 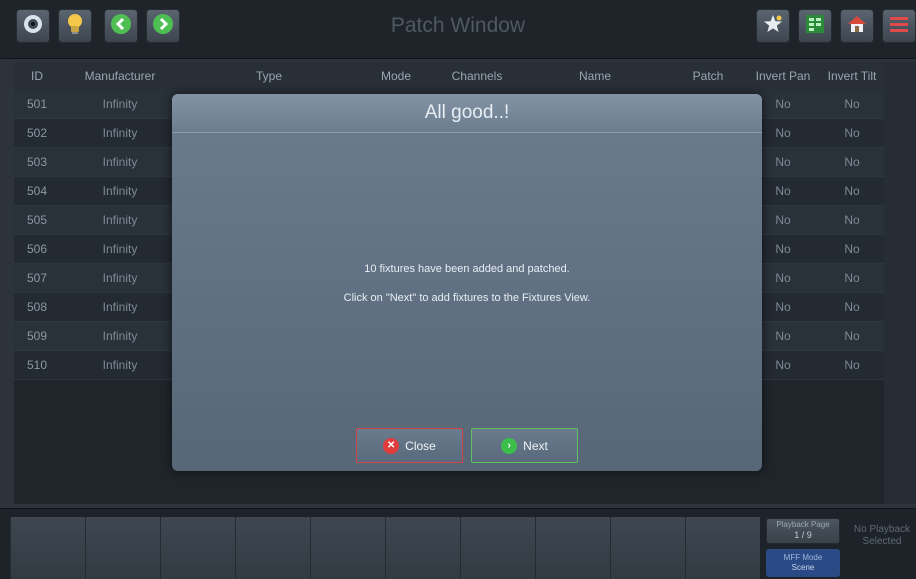 I want to click on star-button, so click(x=773, y=26).